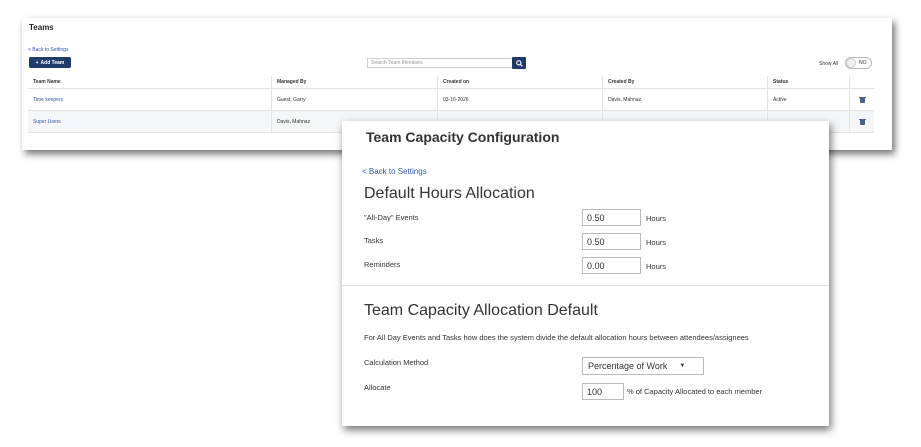 The height and width of the screenshot is (447, 921). What do you see at coordinates (809, 99) in the screenshot?
I see `status-cell: Active` at bounding box center [809, 99].